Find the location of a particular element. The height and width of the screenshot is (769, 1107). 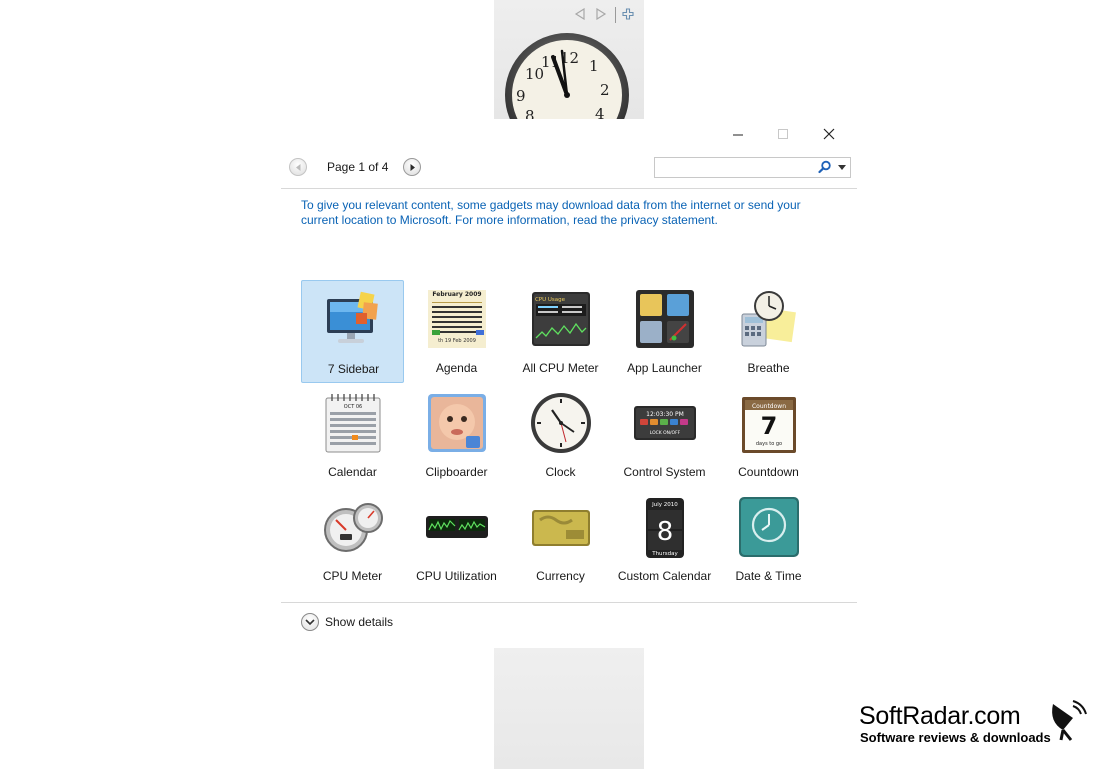

control-time: 12:03:30 PM is located at coordinates (665, 414).